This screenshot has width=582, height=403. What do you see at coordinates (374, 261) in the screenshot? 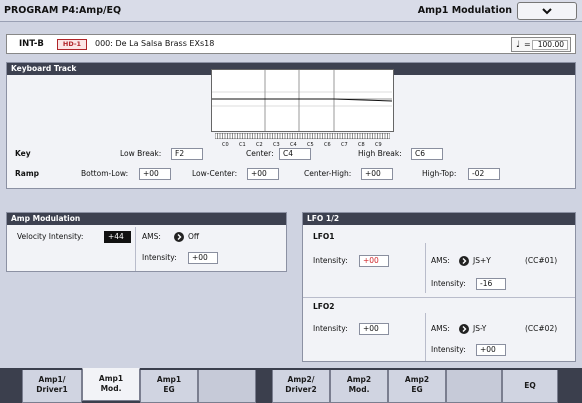
I see `lfo1-intensity-field: +00` at bounding box center [374, 261].